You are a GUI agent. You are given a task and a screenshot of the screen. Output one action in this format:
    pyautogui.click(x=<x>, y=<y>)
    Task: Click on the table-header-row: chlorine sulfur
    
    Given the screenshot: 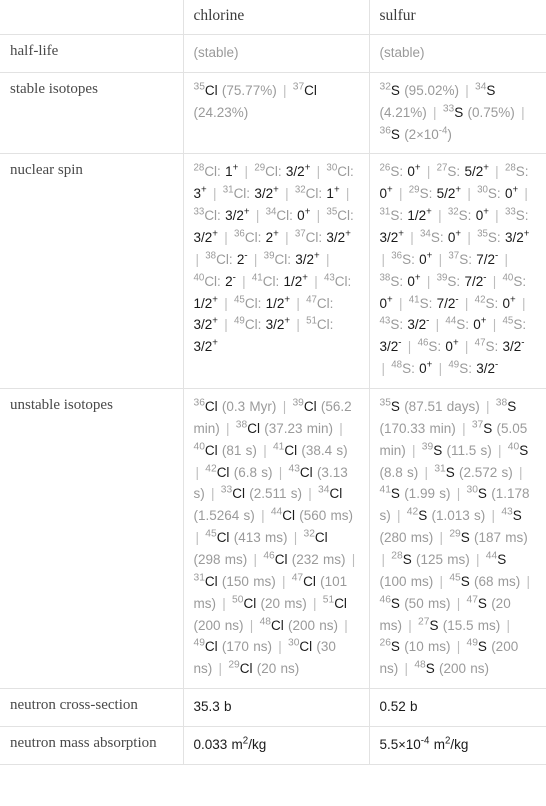 What is the action you would take?
    pyautogui.click(x=273, y=17)
    